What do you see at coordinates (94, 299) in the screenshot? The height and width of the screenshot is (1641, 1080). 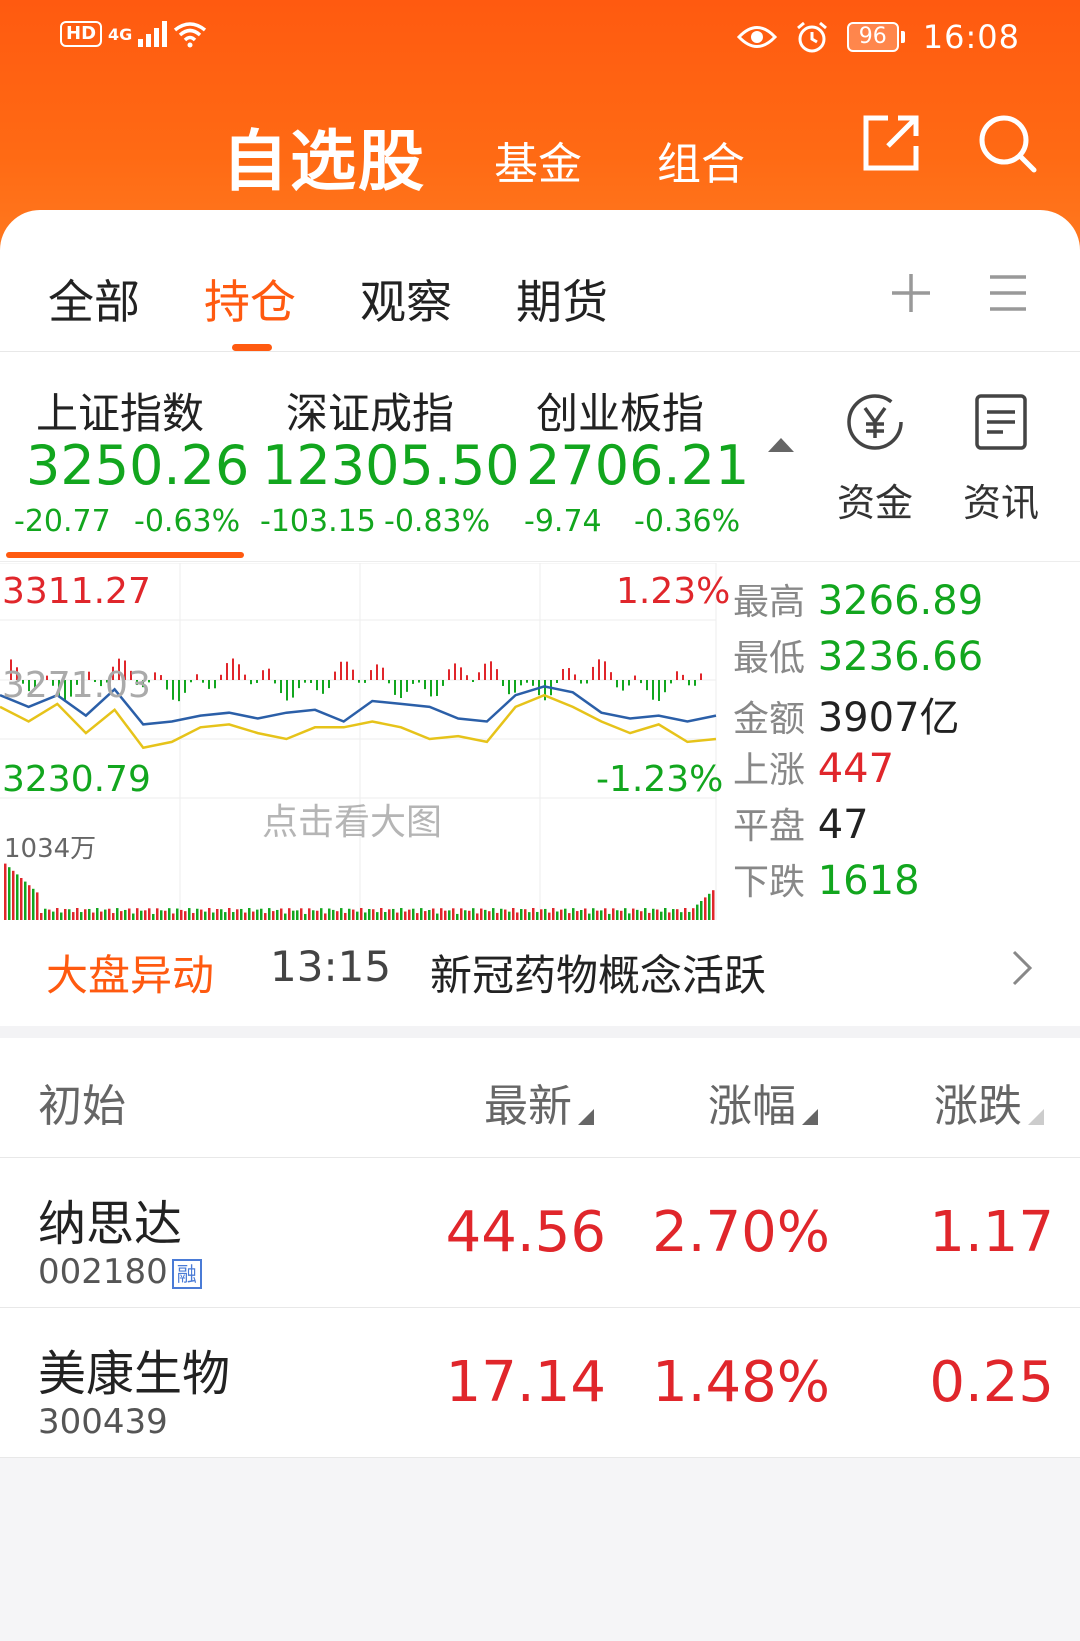 I see `subtab-all: 全部` at bounding box center [94, 299].